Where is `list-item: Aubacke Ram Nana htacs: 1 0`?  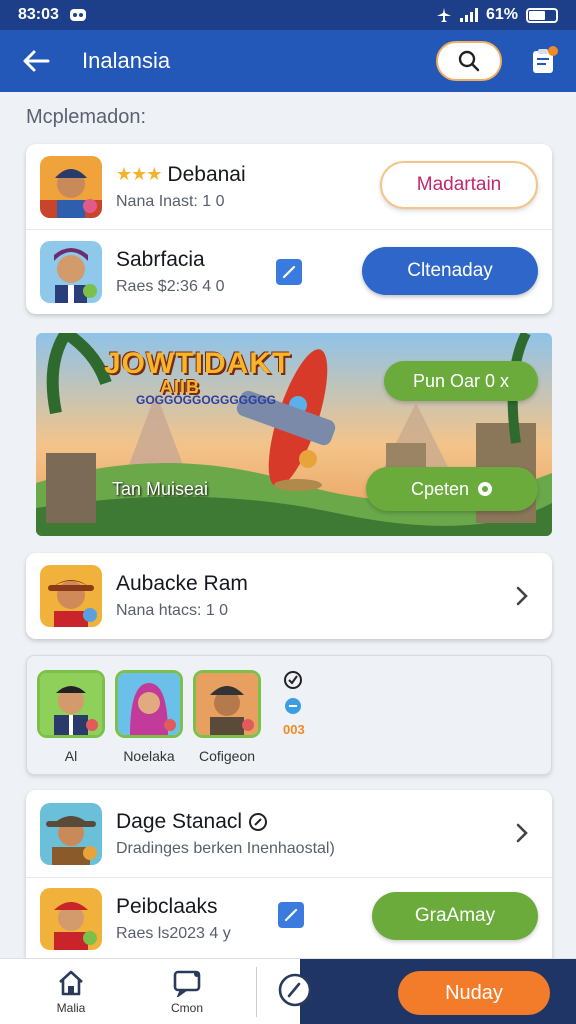
list-item: Aubacke Ram Nana htacs: 1 0 is located at coordinates (289, 596).